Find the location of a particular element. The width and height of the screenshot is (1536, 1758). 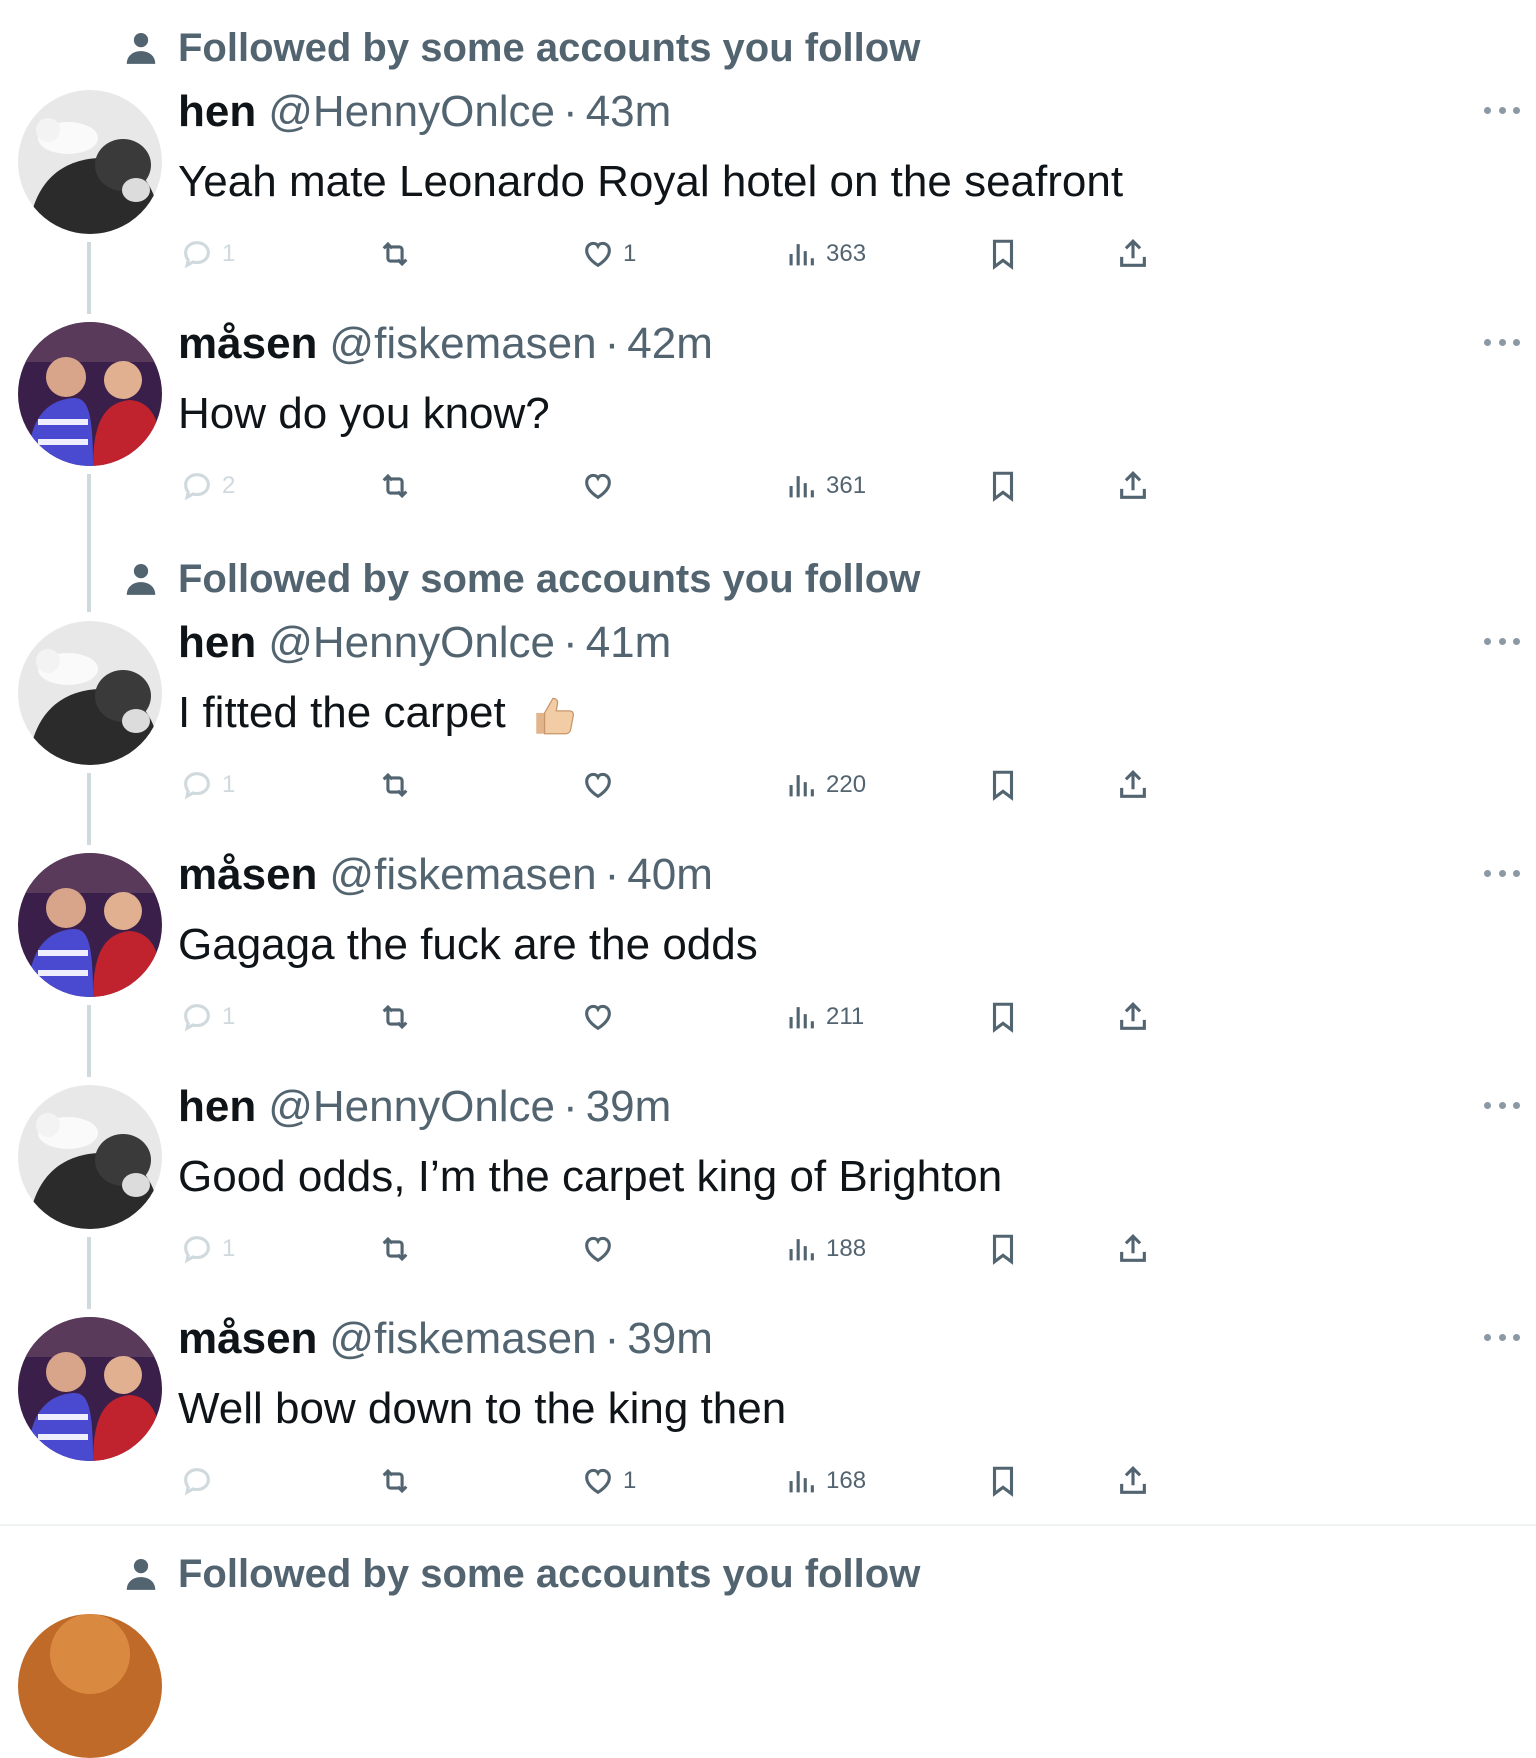

view-count: 211 is located at coordinates (845, 1016).